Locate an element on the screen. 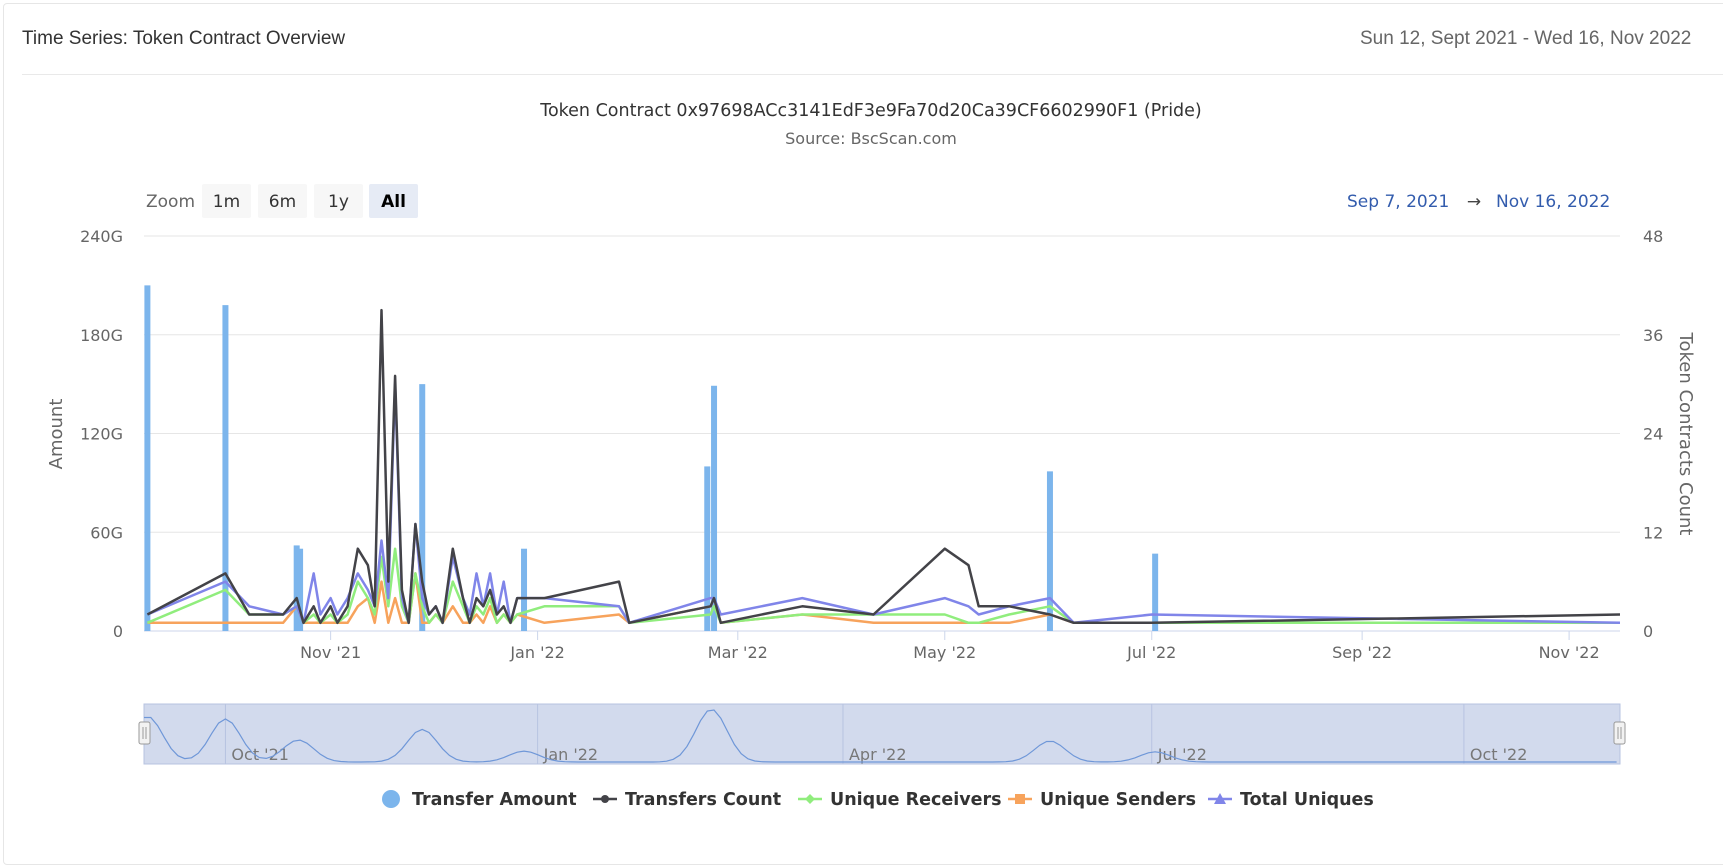 The image size is (1723, 865). legend-item-transfers-count: Transfers Count is located at coordinates (687, 800).